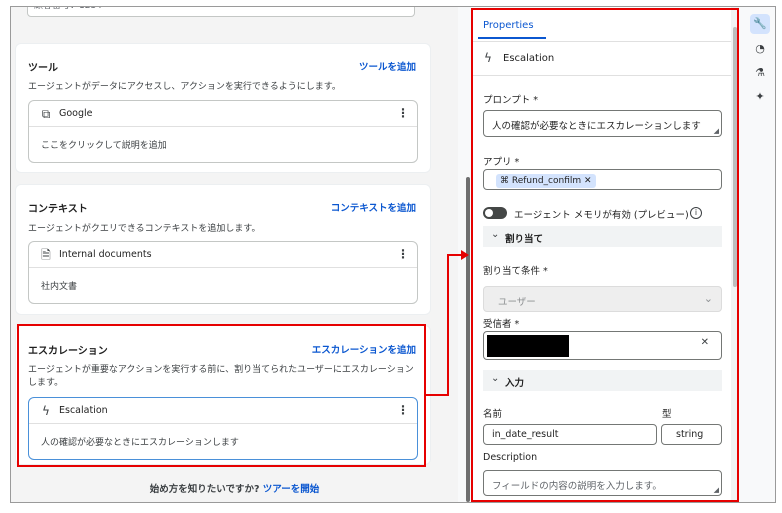 Image resolution: width=782 pixels, height=513 pixels. I want to click on start-tour-link: ツアーを開始, so click(291, 489).